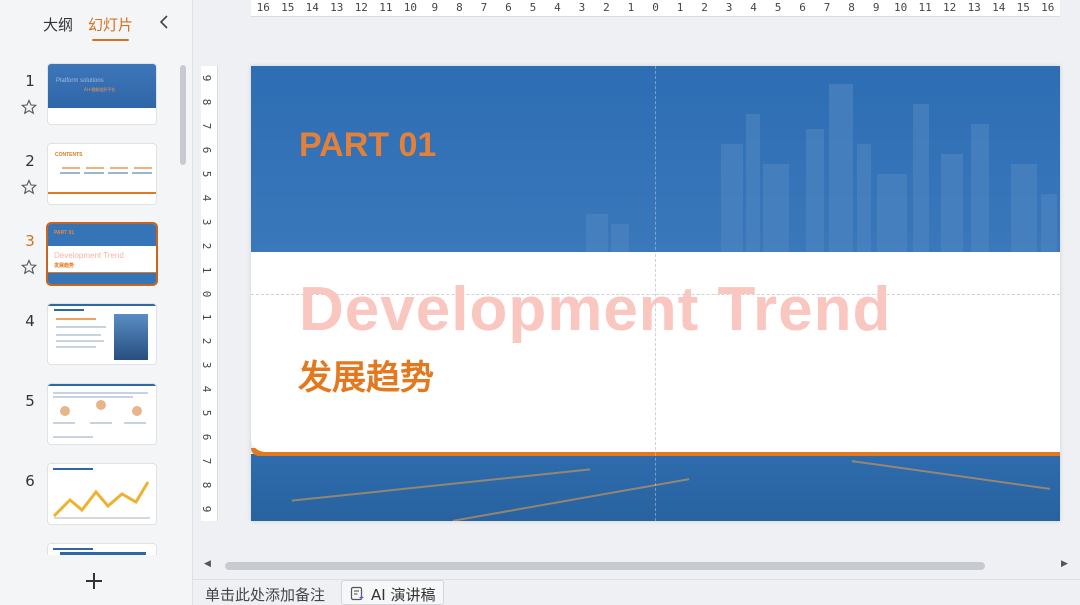 This screenshot has height=605, width=1080. I want to click on thumb-accent-line, so click(102, 193).